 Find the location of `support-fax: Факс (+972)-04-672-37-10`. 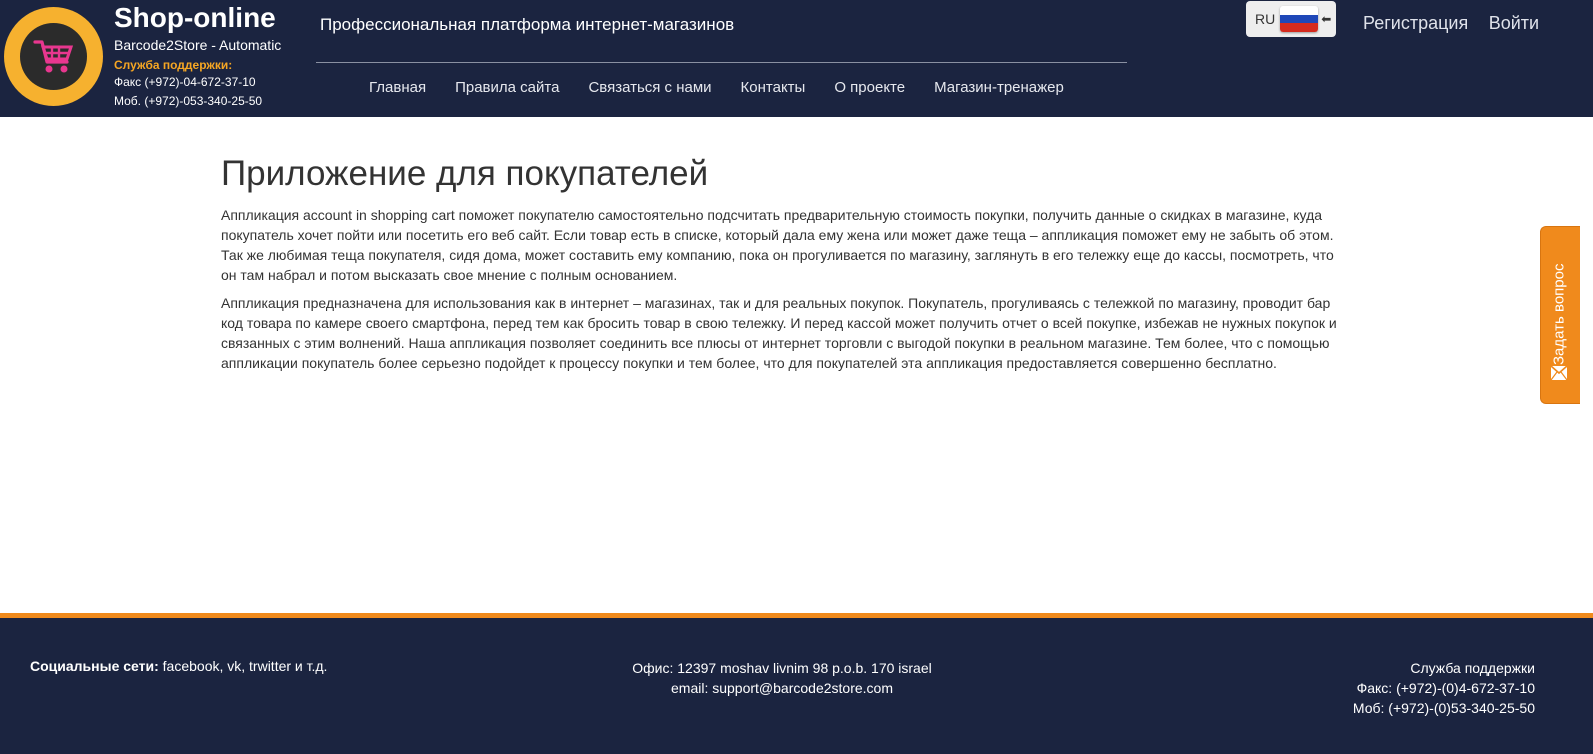

support-fax: Факс (+972)-04-672-37-10 is located at coordinates (185, 82).